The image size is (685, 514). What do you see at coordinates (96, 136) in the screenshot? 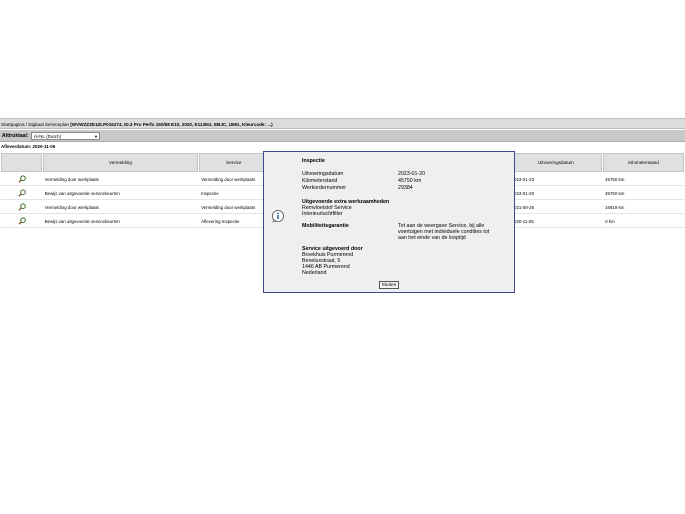
I see `chevron-down-icon: ▼` at bounding box center [96, 136].